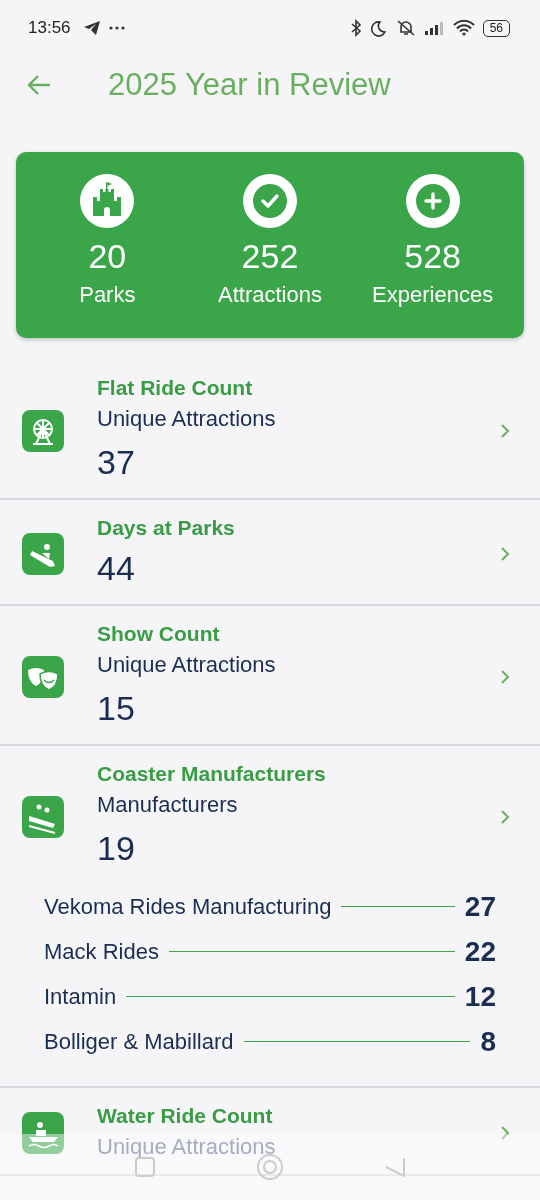 Image resolution: width=540 pixels, height=1200 pixels. Describe the element at coordinates (175, 388) in the screenshot. I see `stat-title: Flat Ride Count` at that location.